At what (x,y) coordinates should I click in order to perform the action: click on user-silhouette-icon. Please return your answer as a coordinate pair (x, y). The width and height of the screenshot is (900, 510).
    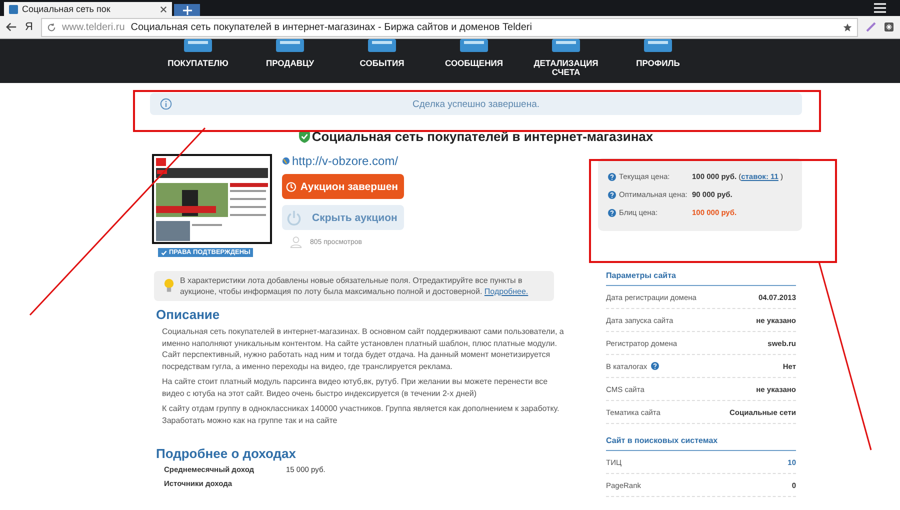
    Looking at the image, I should click on (296, 242).